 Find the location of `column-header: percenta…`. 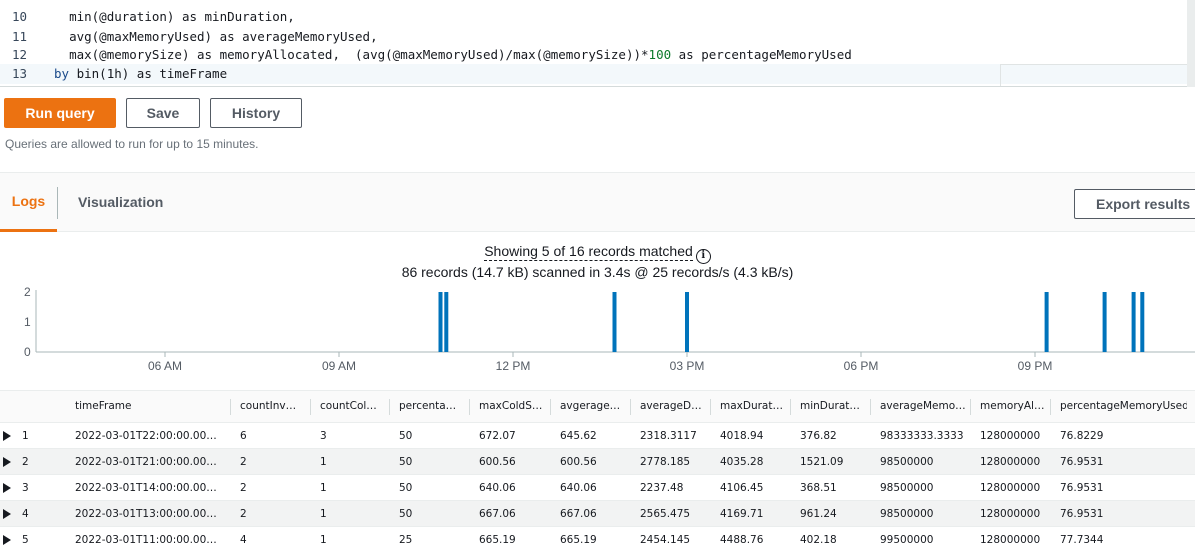

column-header: percenta… is located at coordinates (435, 406).